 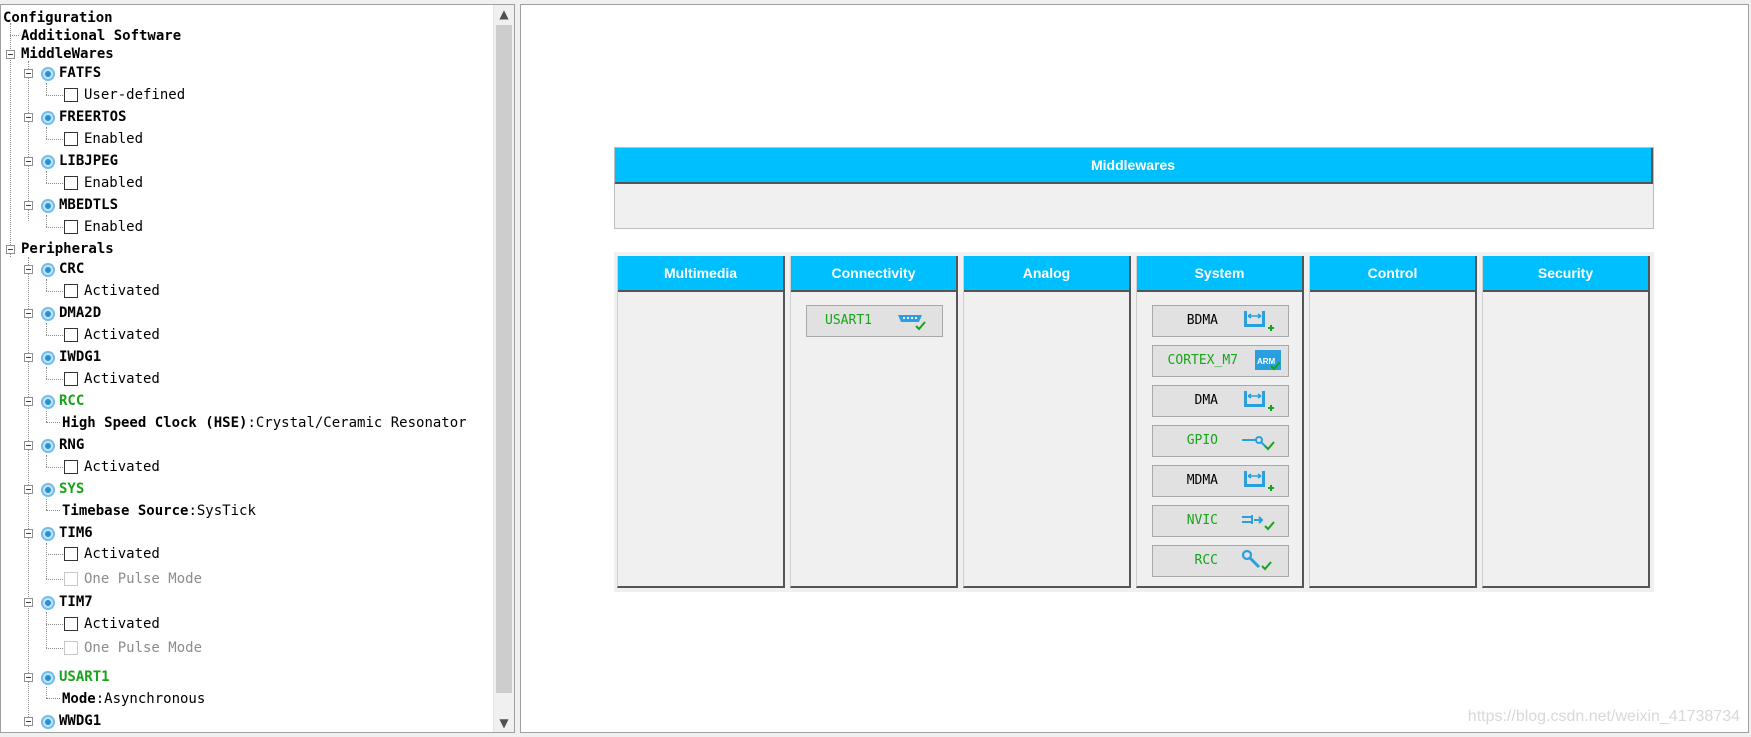 I want to click on category-analog-header: Analog, so click(x=1046, y=274).